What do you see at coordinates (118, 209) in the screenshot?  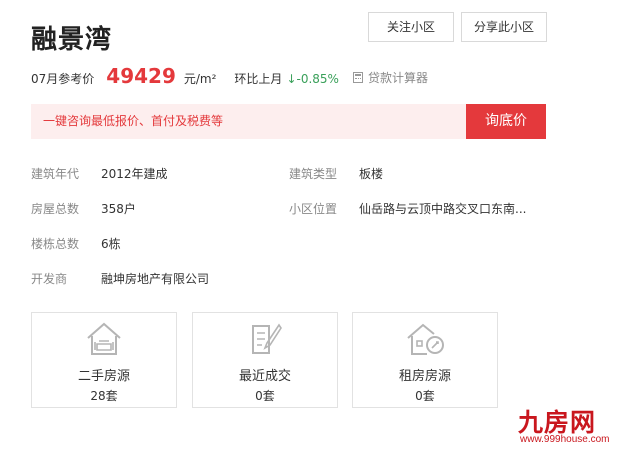 I see `info-value: 358户` at bounding box center [118, 209].